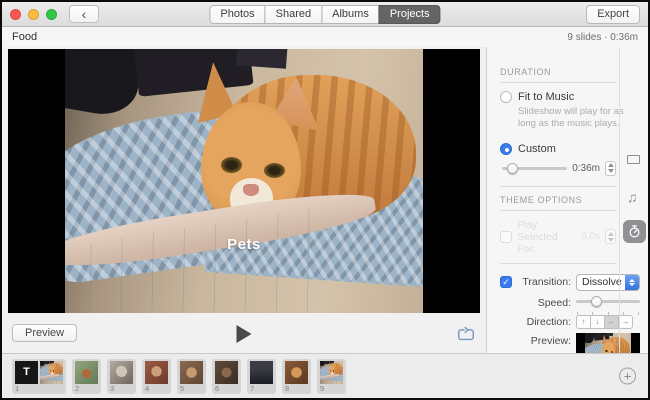 This screenshot has width=650, height=400. I want to click on custom-label: Custom, so click(537, 148).